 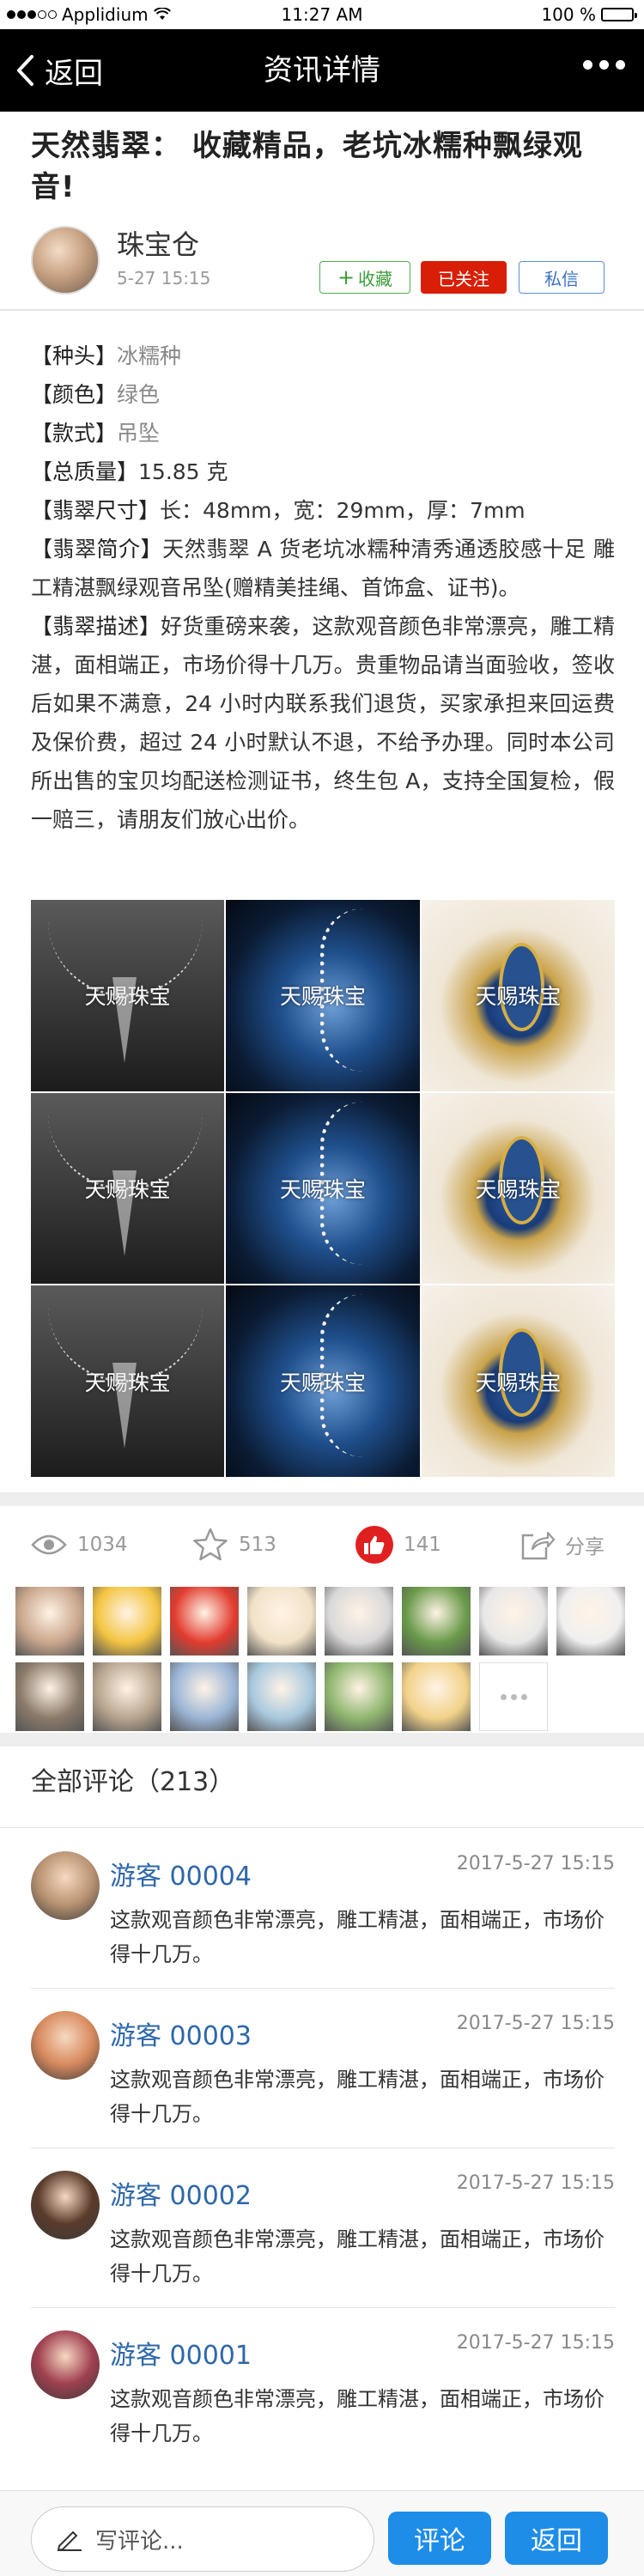 What do you see at coordinates (204, 1621) in the screenshot?
I see `liked-user-avatar-cartoon-fox` at bounding box center [204, 1621].